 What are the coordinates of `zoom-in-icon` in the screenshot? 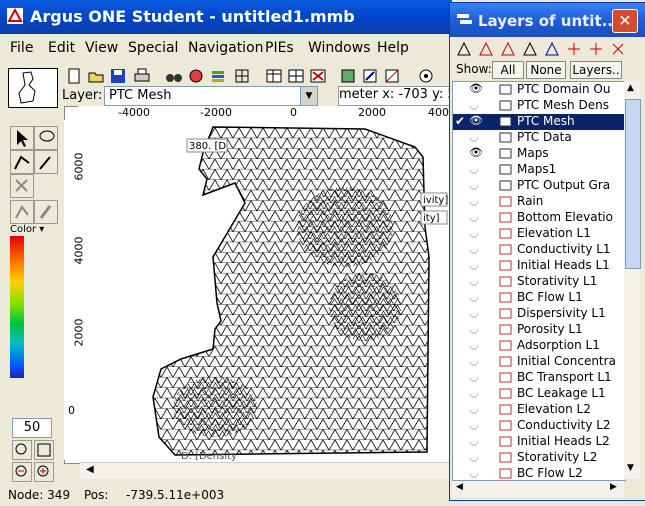 It's located at (44, 472).